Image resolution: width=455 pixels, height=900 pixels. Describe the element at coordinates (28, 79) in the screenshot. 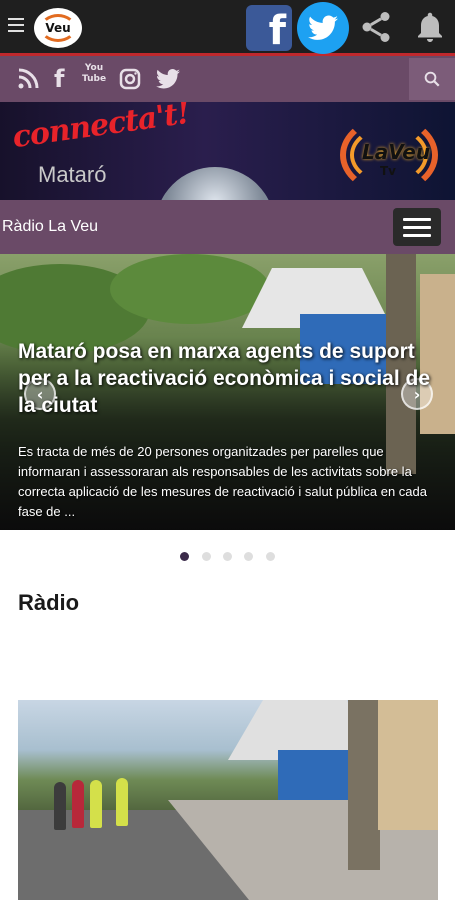

I see `rss-icon` at that location.